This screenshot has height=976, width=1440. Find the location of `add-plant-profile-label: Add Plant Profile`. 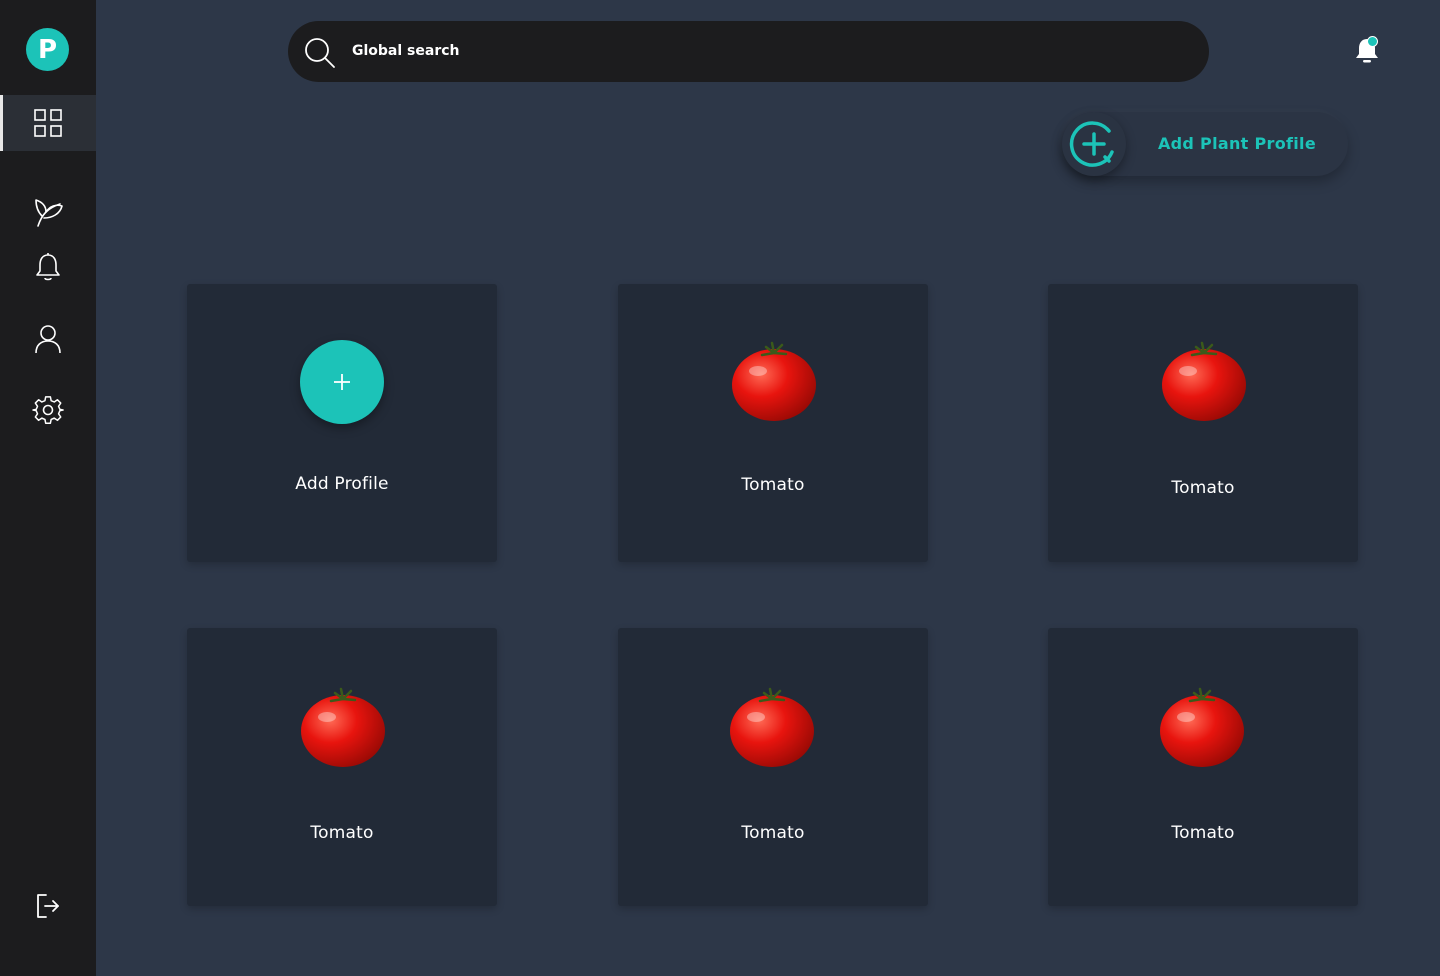

add-plant-profile-label: Add Plant Profile is located at coordinates (1237, 143).